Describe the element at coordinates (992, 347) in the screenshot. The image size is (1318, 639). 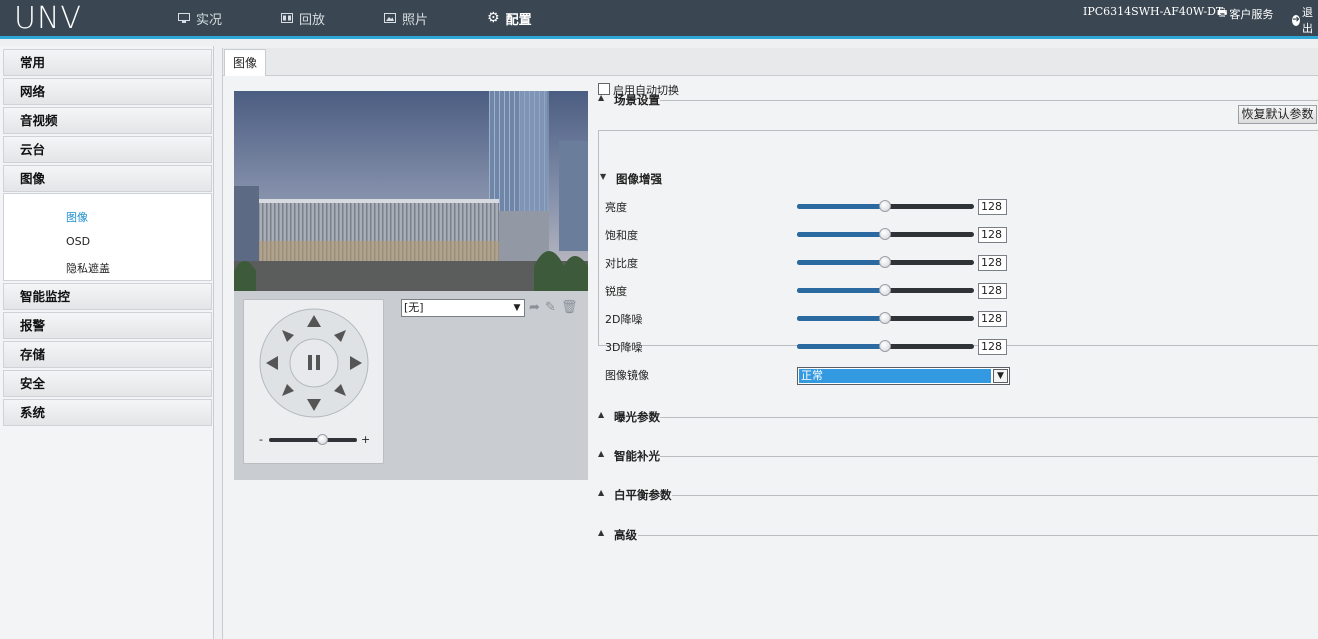
I see `nr3d-input: 128` at that location.